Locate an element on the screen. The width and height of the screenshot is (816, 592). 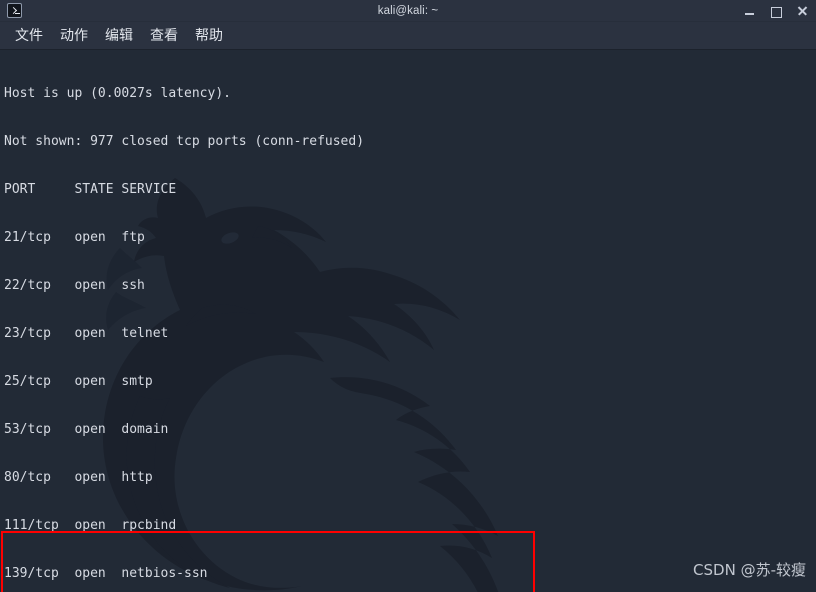
menu-bar: 文件 动作 编辑 查看 帮助 is located at coordinates (408, 36).